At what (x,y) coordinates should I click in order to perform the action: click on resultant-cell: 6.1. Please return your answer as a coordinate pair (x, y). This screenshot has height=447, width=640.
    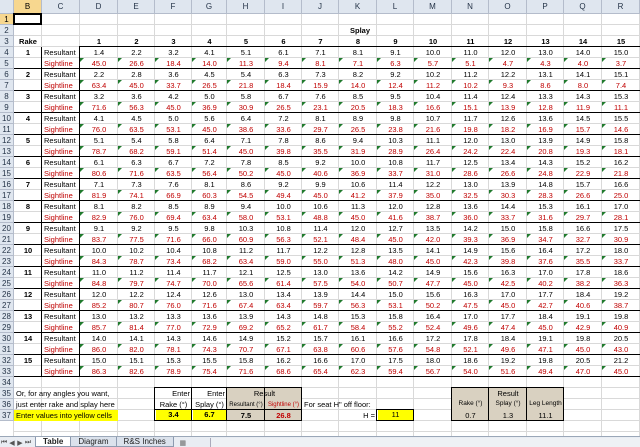
    Looking at the image, I should click on (283, 52).